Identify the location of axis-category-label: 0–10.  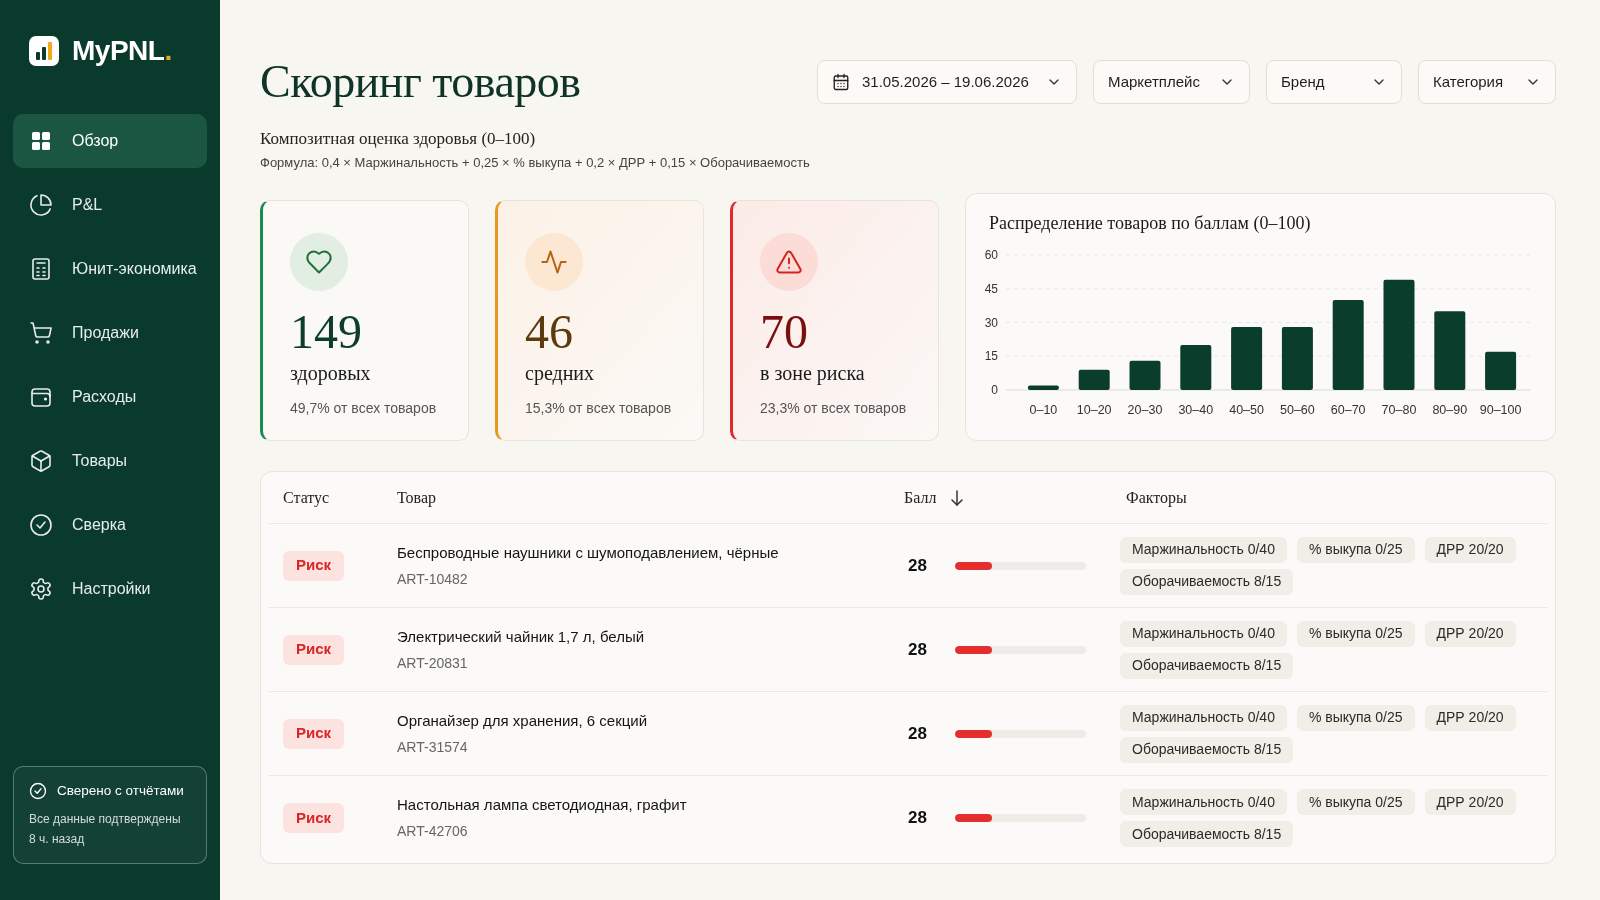
(1043, 410).